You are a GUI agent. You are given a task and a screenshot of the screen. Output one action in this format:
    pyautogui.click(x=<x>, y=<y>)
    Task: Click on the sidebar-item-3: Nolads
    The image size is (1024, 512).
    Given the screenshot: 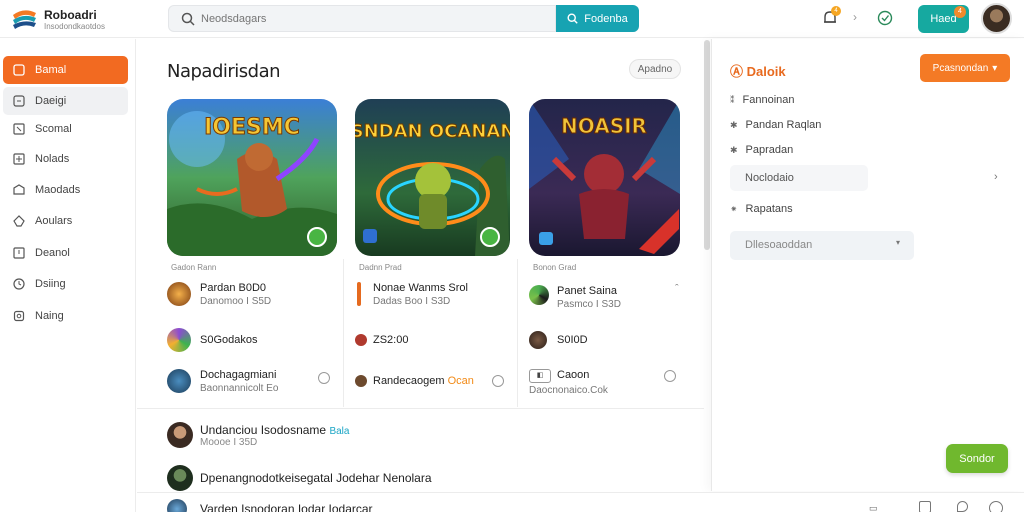 What is the action you would take?
    pyautogui.click(x=65, y=159)
    